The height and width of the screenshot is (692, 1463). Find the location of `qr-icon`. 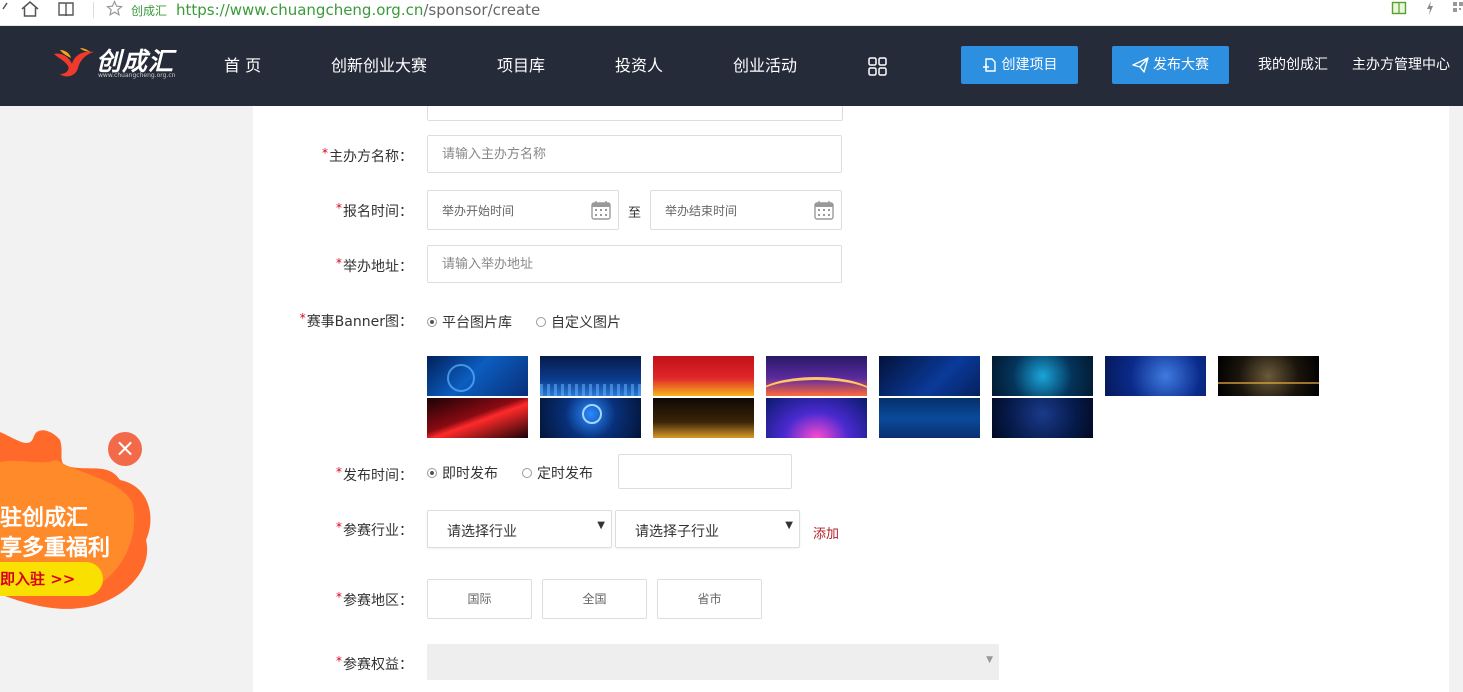

qr-icon is located at coordinates (1457, 10).